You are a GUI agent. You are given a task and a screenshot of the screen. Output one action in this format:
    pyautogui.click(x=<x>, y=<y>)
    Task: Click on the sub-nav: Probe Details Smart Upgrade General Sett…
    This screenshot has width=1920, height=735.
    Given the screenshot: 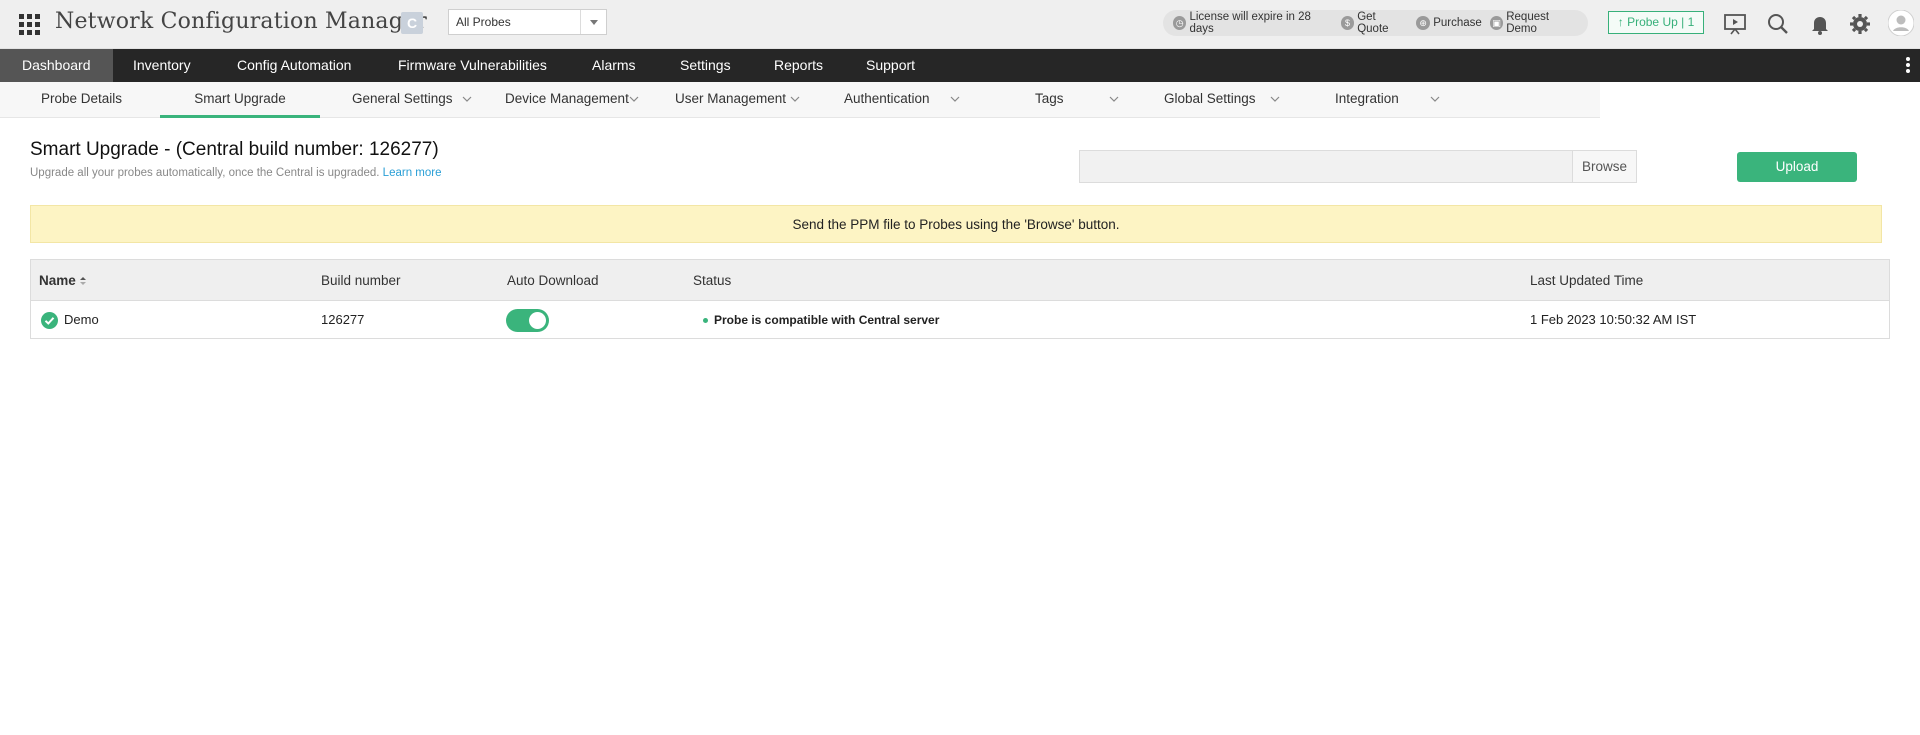 What is the action you would take?
    pyautogui.click(x=800, y=100)
    